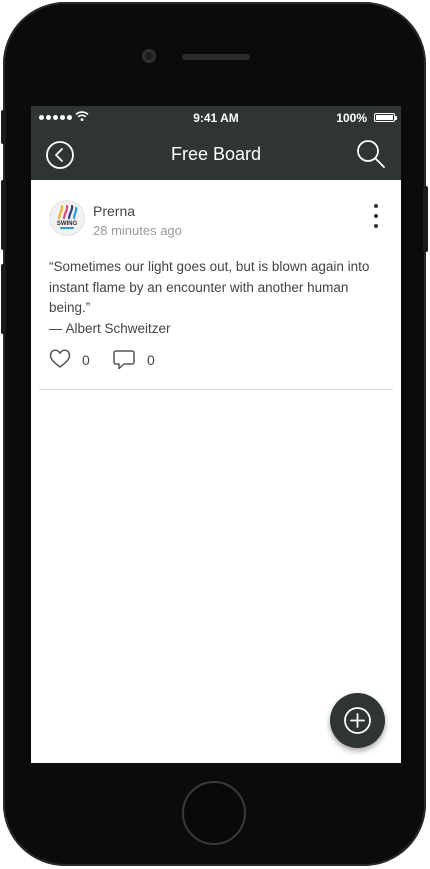 Image resolution: width=430 pixels, height=869 pixels. What do you see at coordinates (86, 360) in the screenshot?
I see `like-count: 0` at bounding box center [86, 360].